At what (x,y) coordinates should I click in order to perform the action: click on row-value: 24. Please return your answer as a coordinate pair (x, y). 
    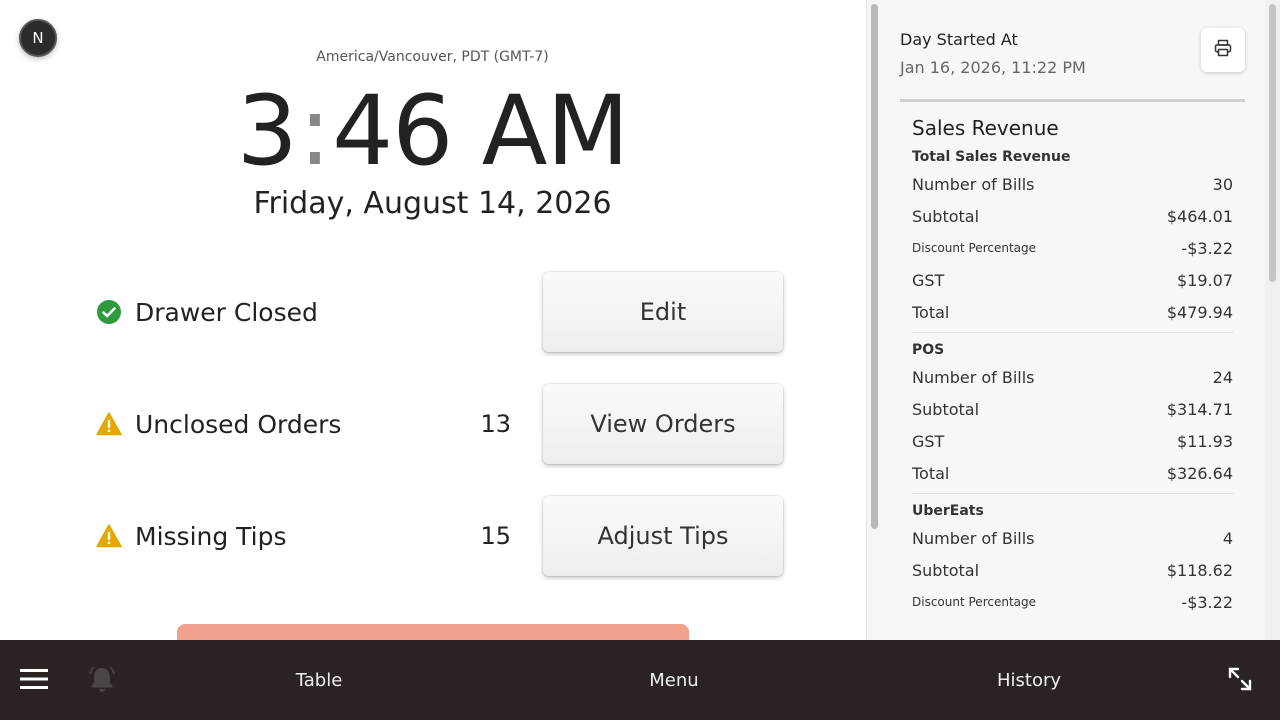
    Looking at the image, I should click on (1222, 377).